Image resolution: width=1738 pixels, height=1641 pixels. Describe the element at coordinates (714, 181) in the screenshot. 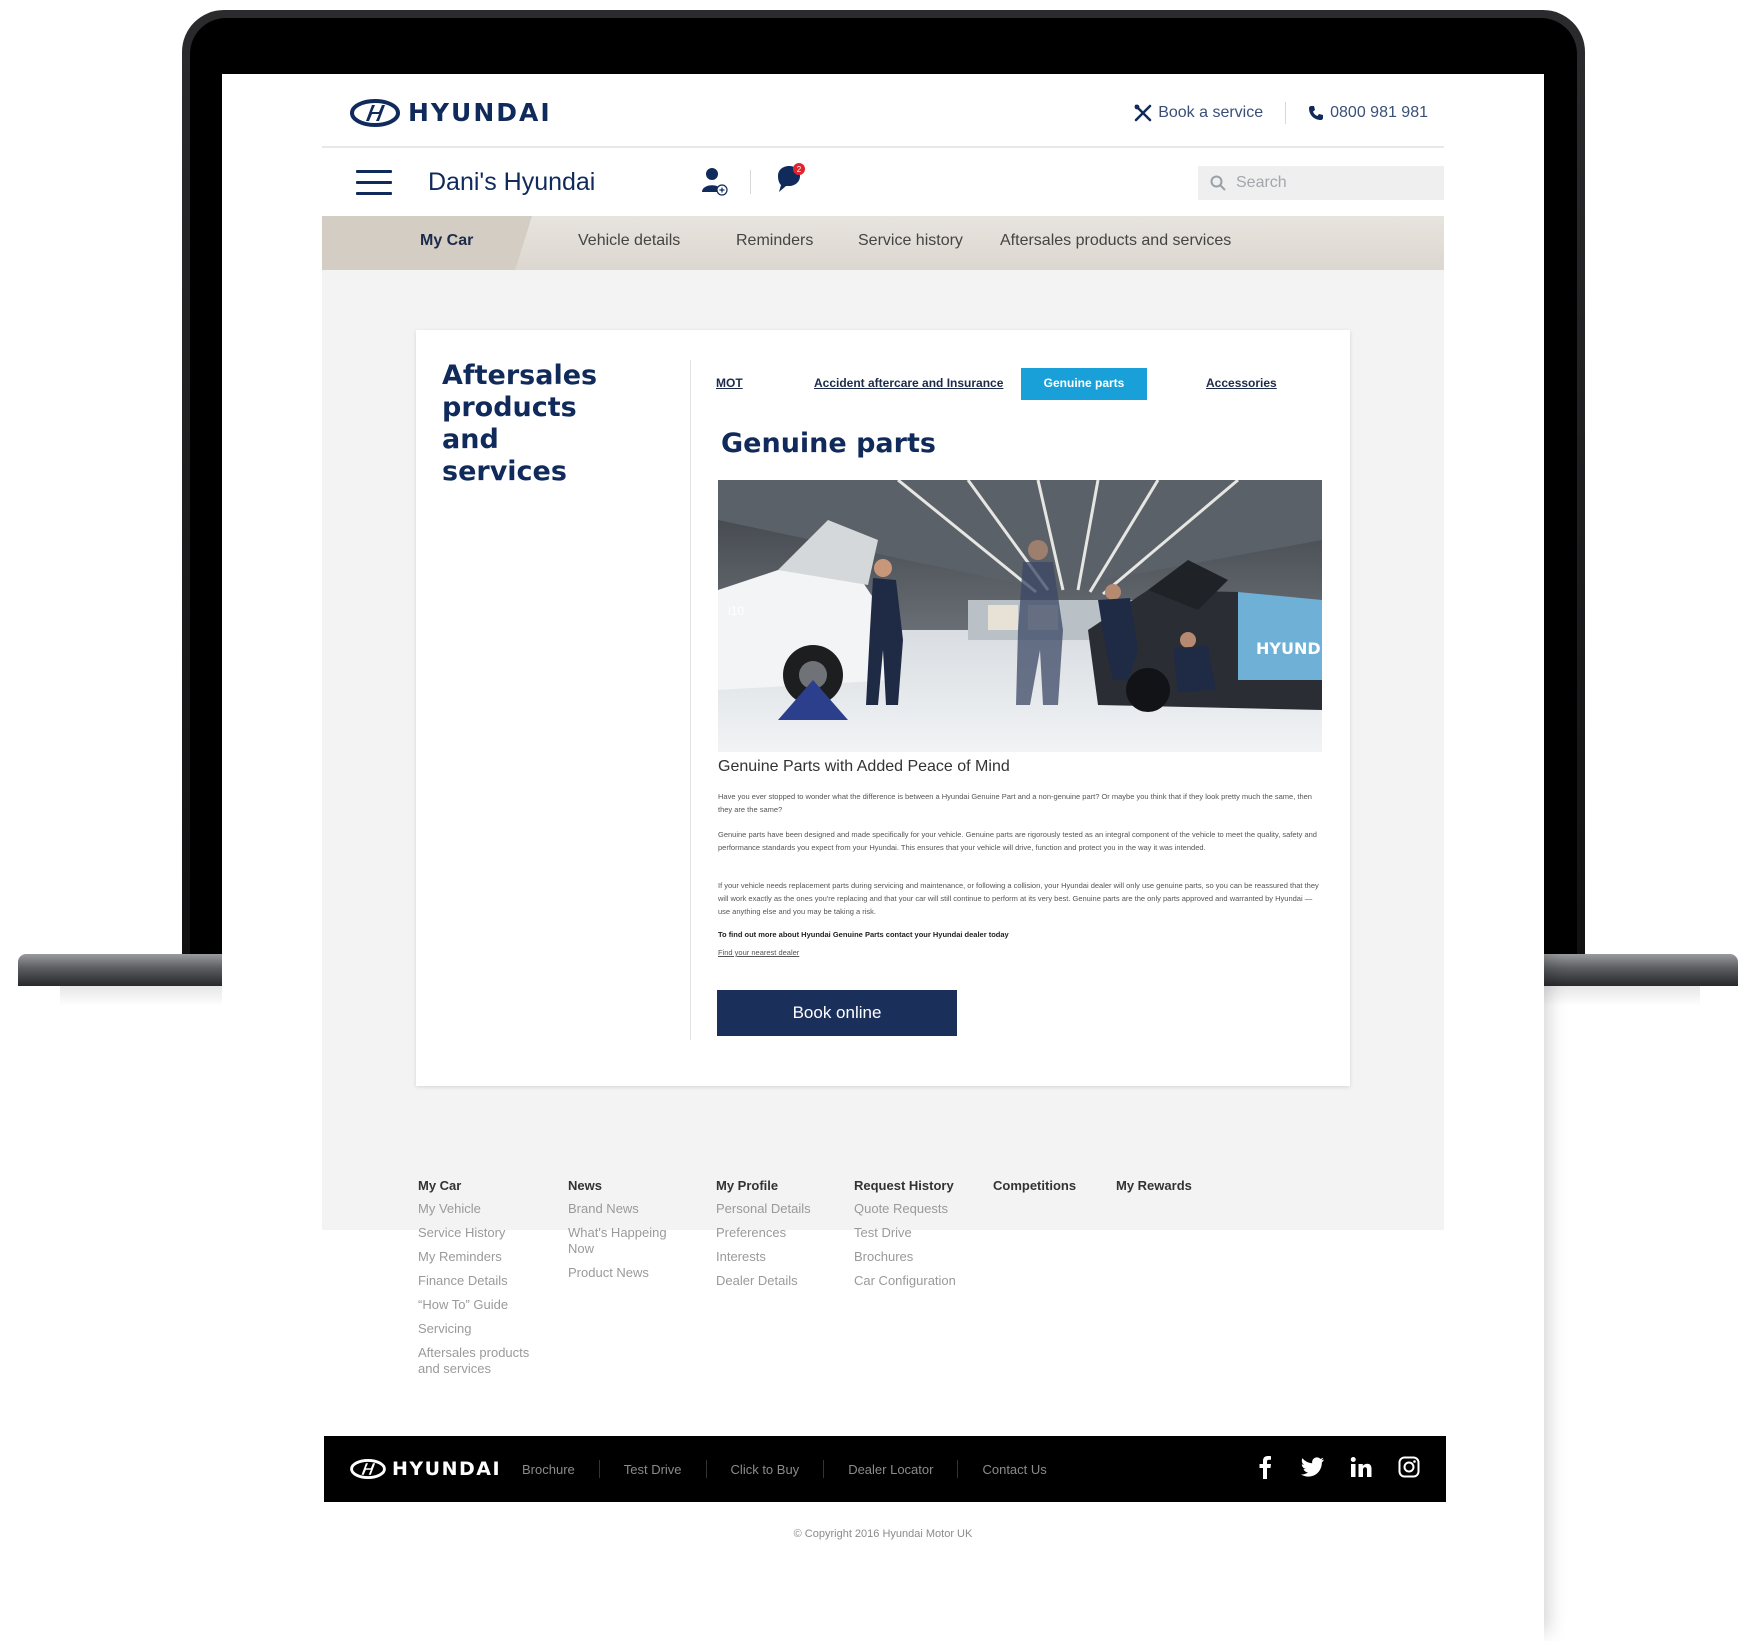

I see `user-icon` at that location.